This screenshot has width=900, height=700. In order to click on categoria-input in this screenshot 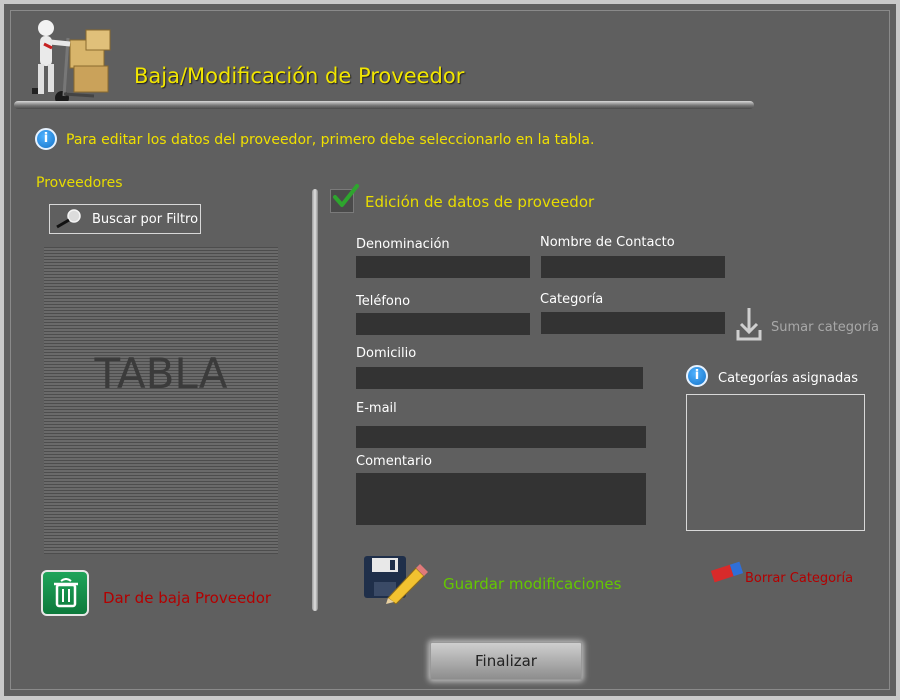, I will do `click(633, 323)`.